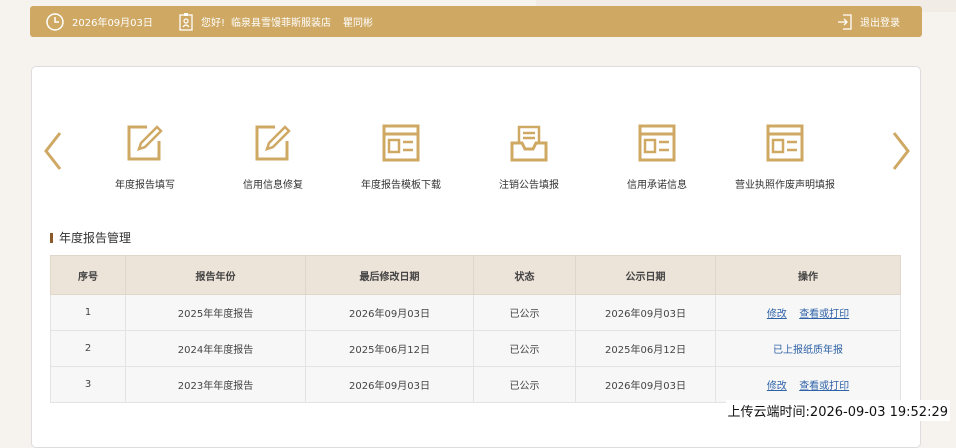 This screenshot has width=956, height=448. I want to click on last-modified-date: 2025年06月12日, so click(389, 348).